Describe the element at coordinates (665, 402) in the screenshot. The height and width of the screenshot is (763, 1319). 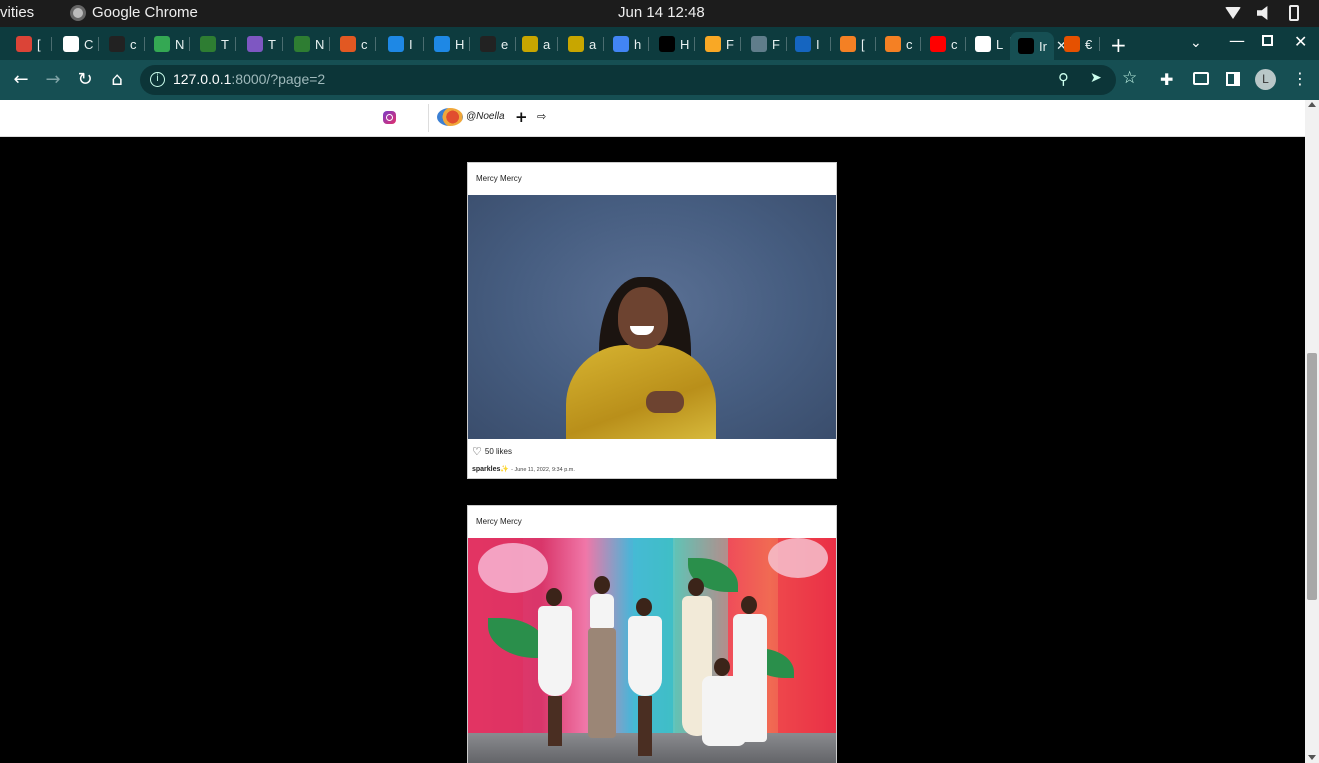
I see `photo-figure-hand` at that location.